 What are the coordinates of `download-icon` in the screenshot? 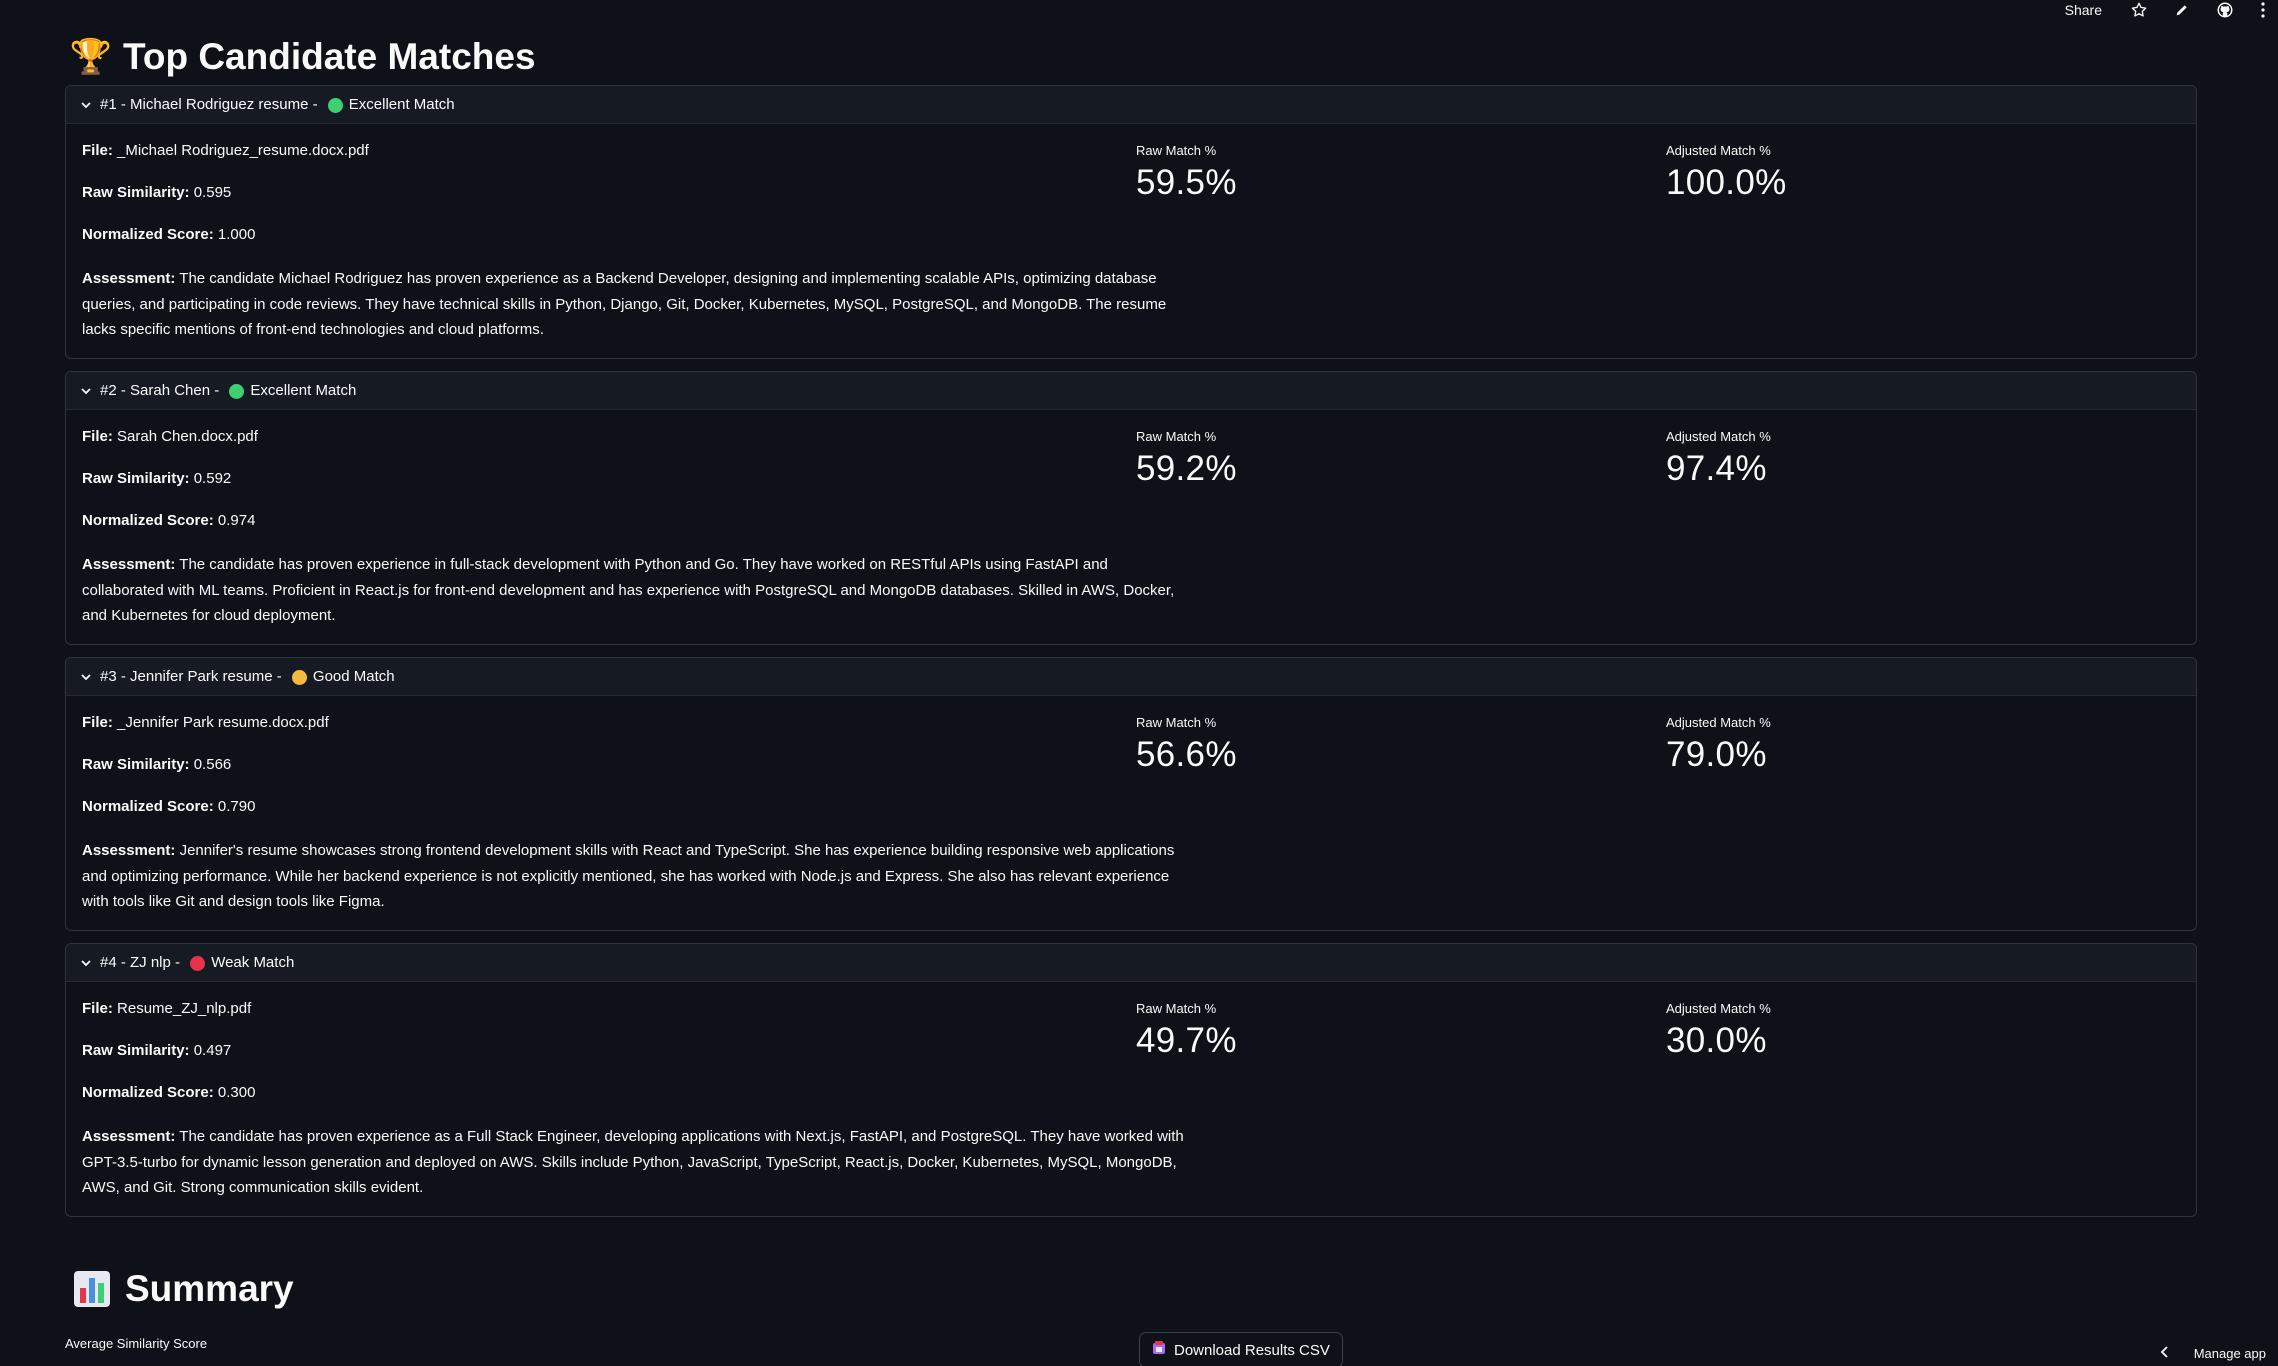 It's located at (1159, 1350).